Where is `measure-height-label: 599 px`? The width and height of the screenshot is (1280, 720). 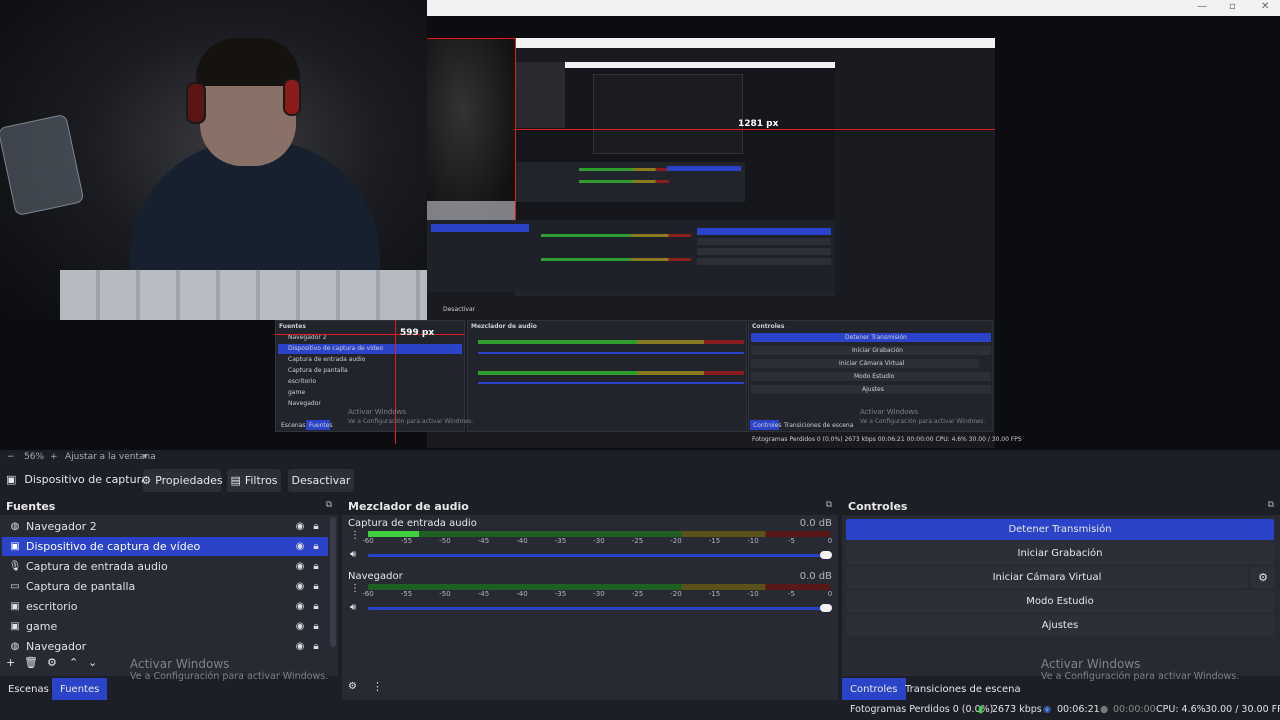 measure-height-label: 599 px is located at coordinates (417, 333).